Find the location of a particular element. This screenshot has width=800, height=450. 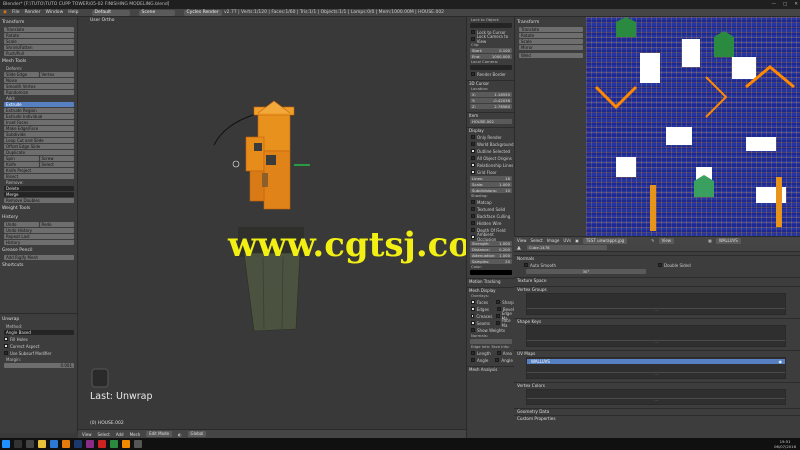

offset-edge-slide-button: Offset Edge Slide is located at coordinates (39, 146).